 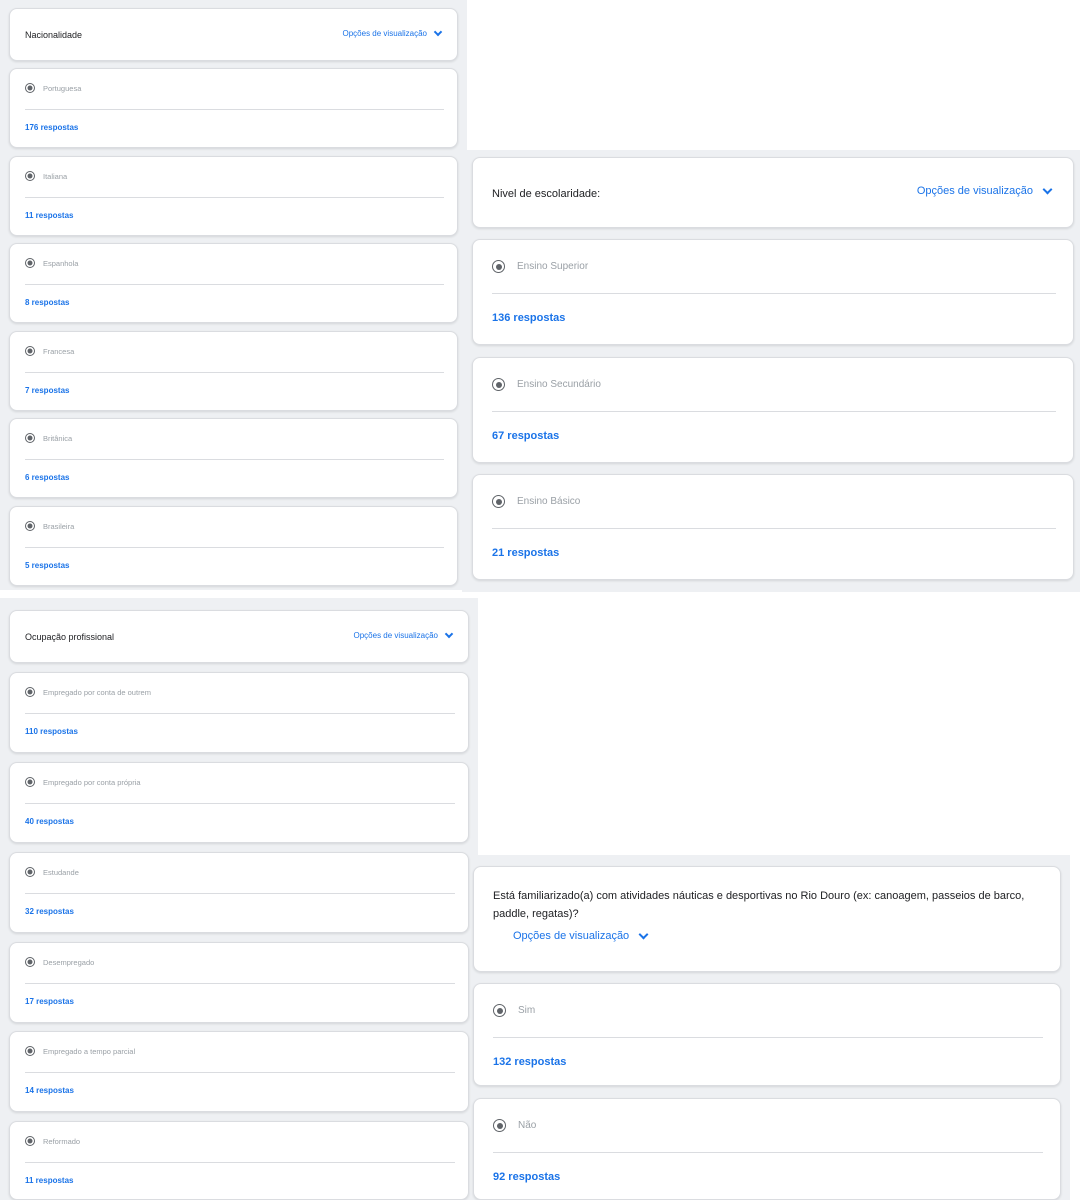 I want to click on option-label: Ensino Secundário, so click(x=559, y=384).